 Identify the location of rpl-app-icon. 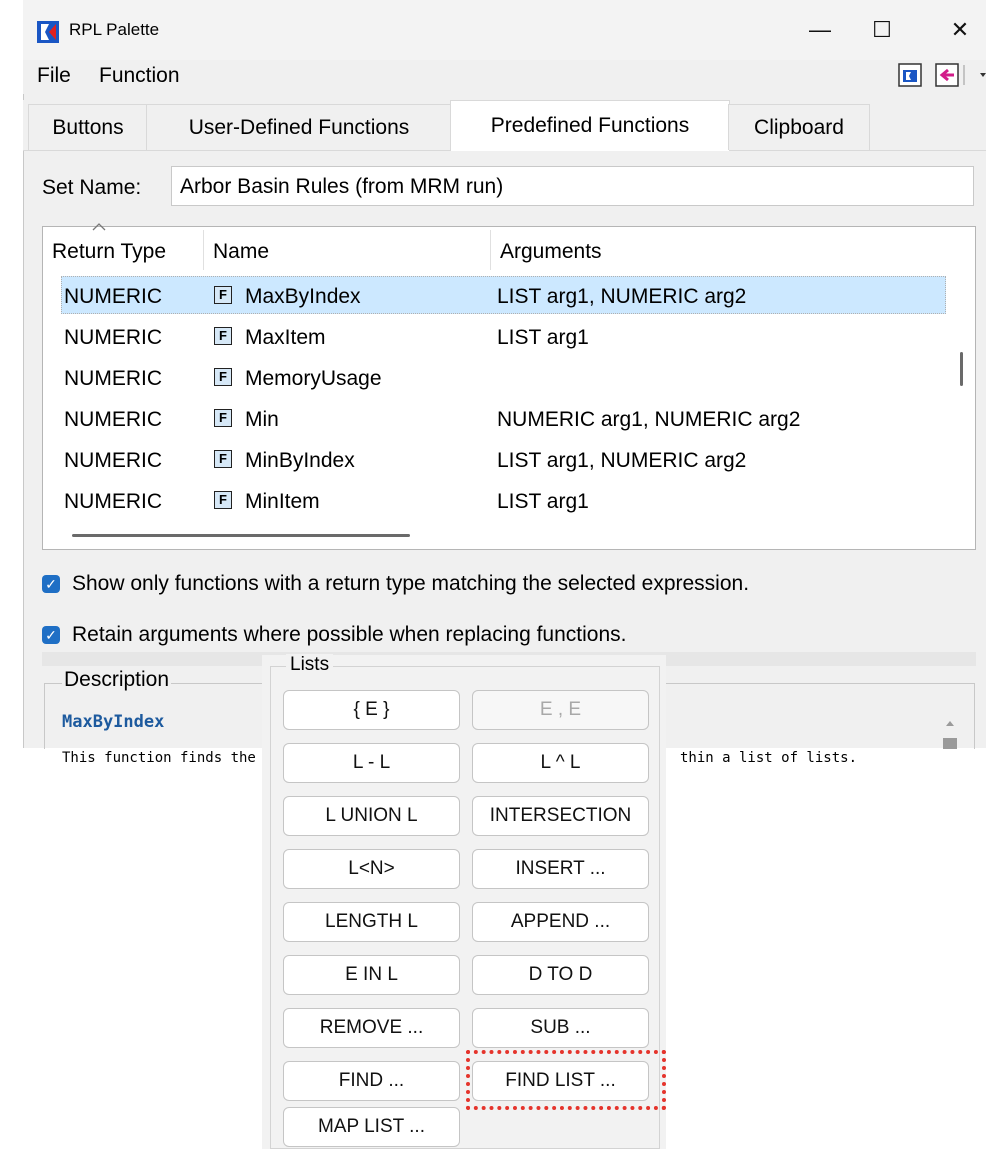
(48, 32).